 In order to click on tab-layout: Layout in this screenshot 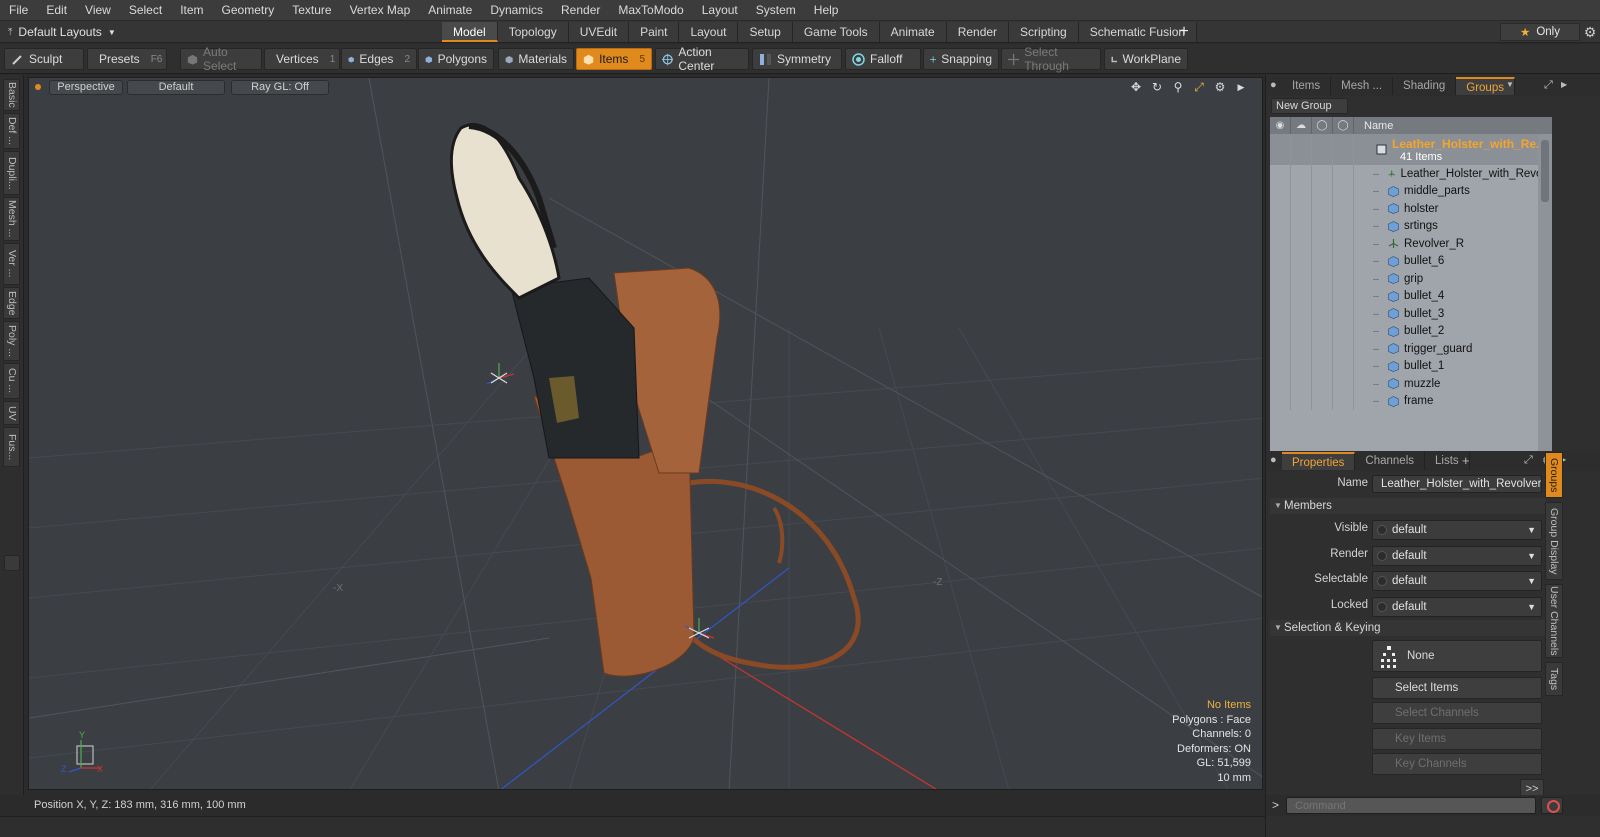, I will do `click(709, 32)`.